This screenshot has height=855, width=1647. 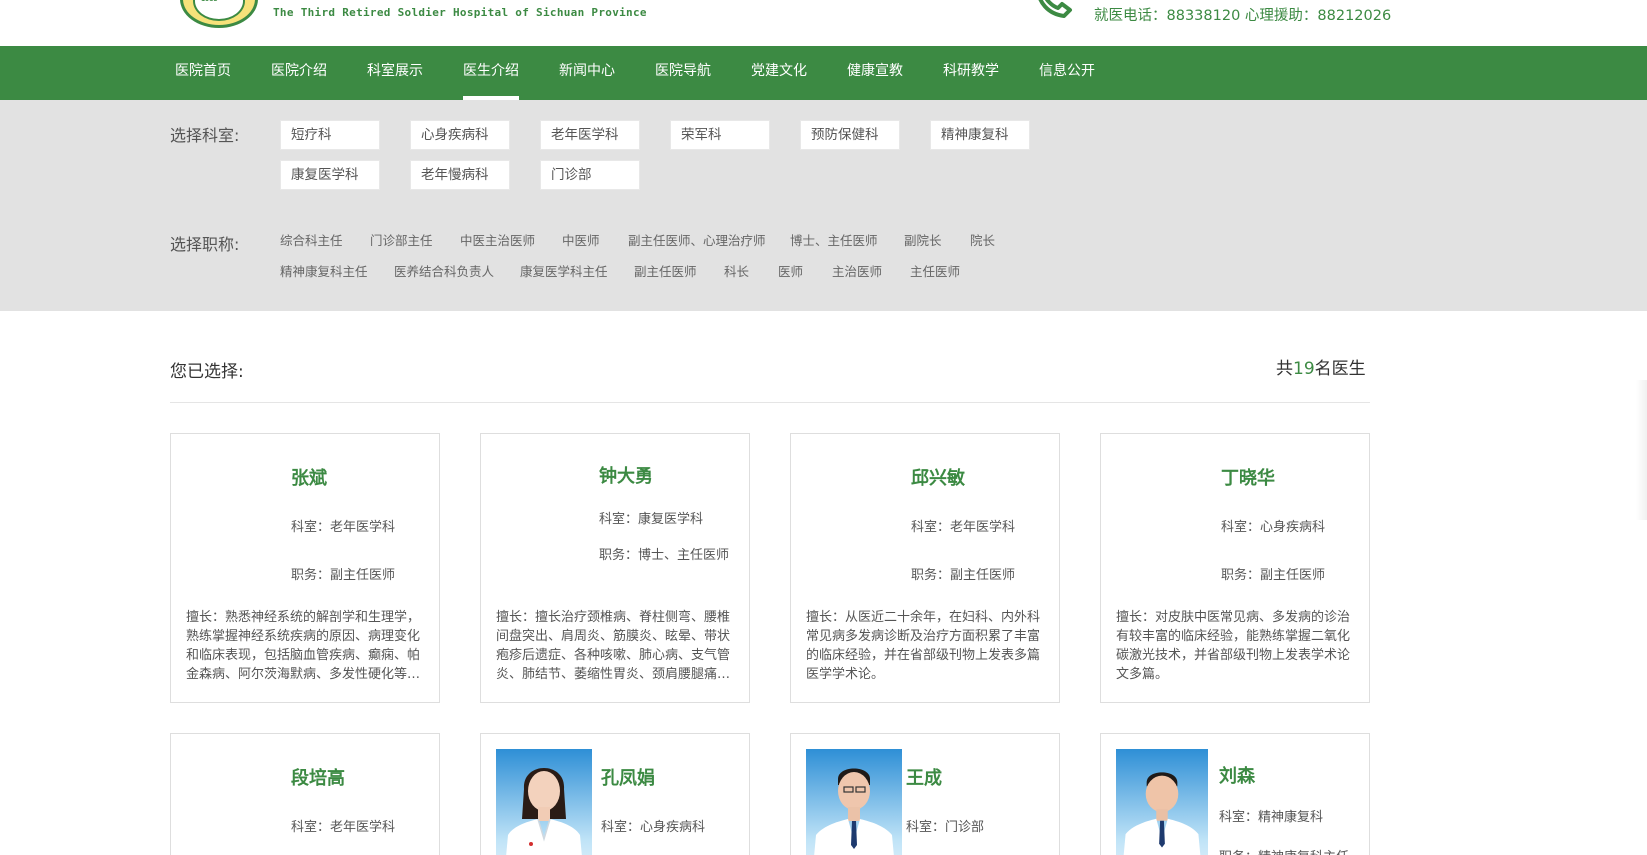 What do you see at coordinates (1056, 10) in the screenshot?
I see `phone-icon` at bounding box center [1056, 10].